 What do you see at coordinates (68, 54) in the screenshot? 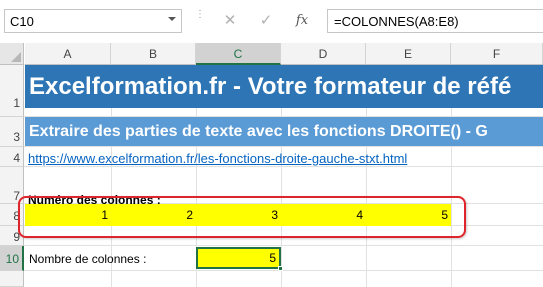
I see `column-header-a: A` at bounding box center [68, 54].